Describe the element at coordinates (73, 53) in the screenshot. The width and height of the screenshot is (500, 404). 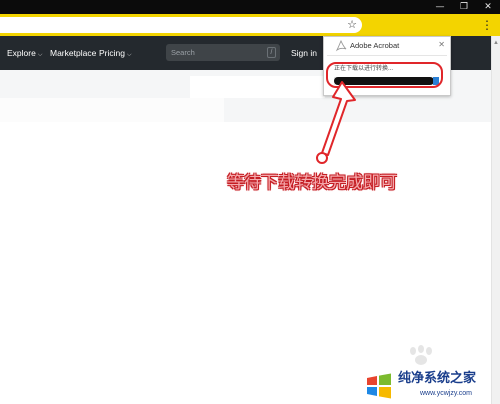
I see `nav-marketplace: Marketplace` at that location.